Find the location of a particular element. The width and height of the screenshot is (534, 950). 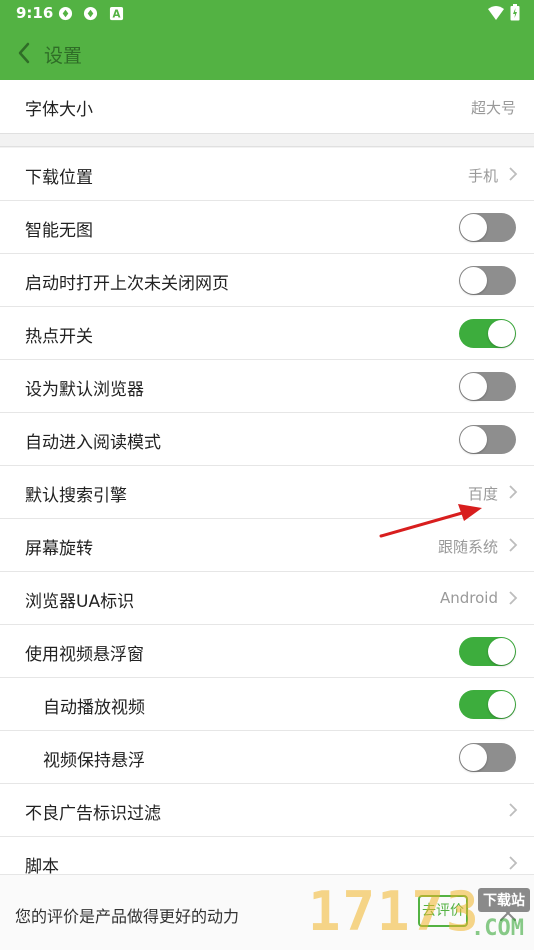

setting-label: 字体大小 is located at coordinates (59, 110).